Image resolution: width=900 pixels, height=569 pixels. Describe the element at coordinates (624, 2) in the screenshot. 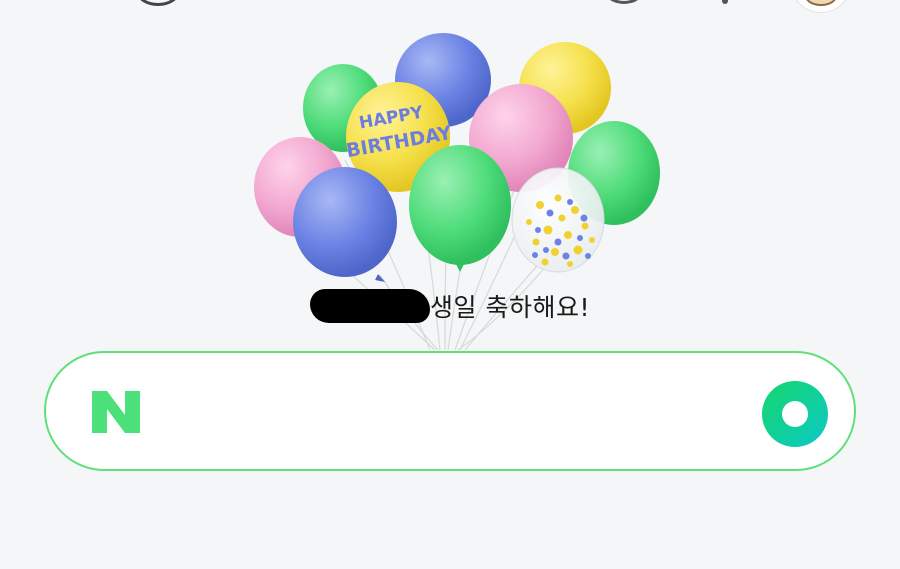

I see `notification-icon` at that location.